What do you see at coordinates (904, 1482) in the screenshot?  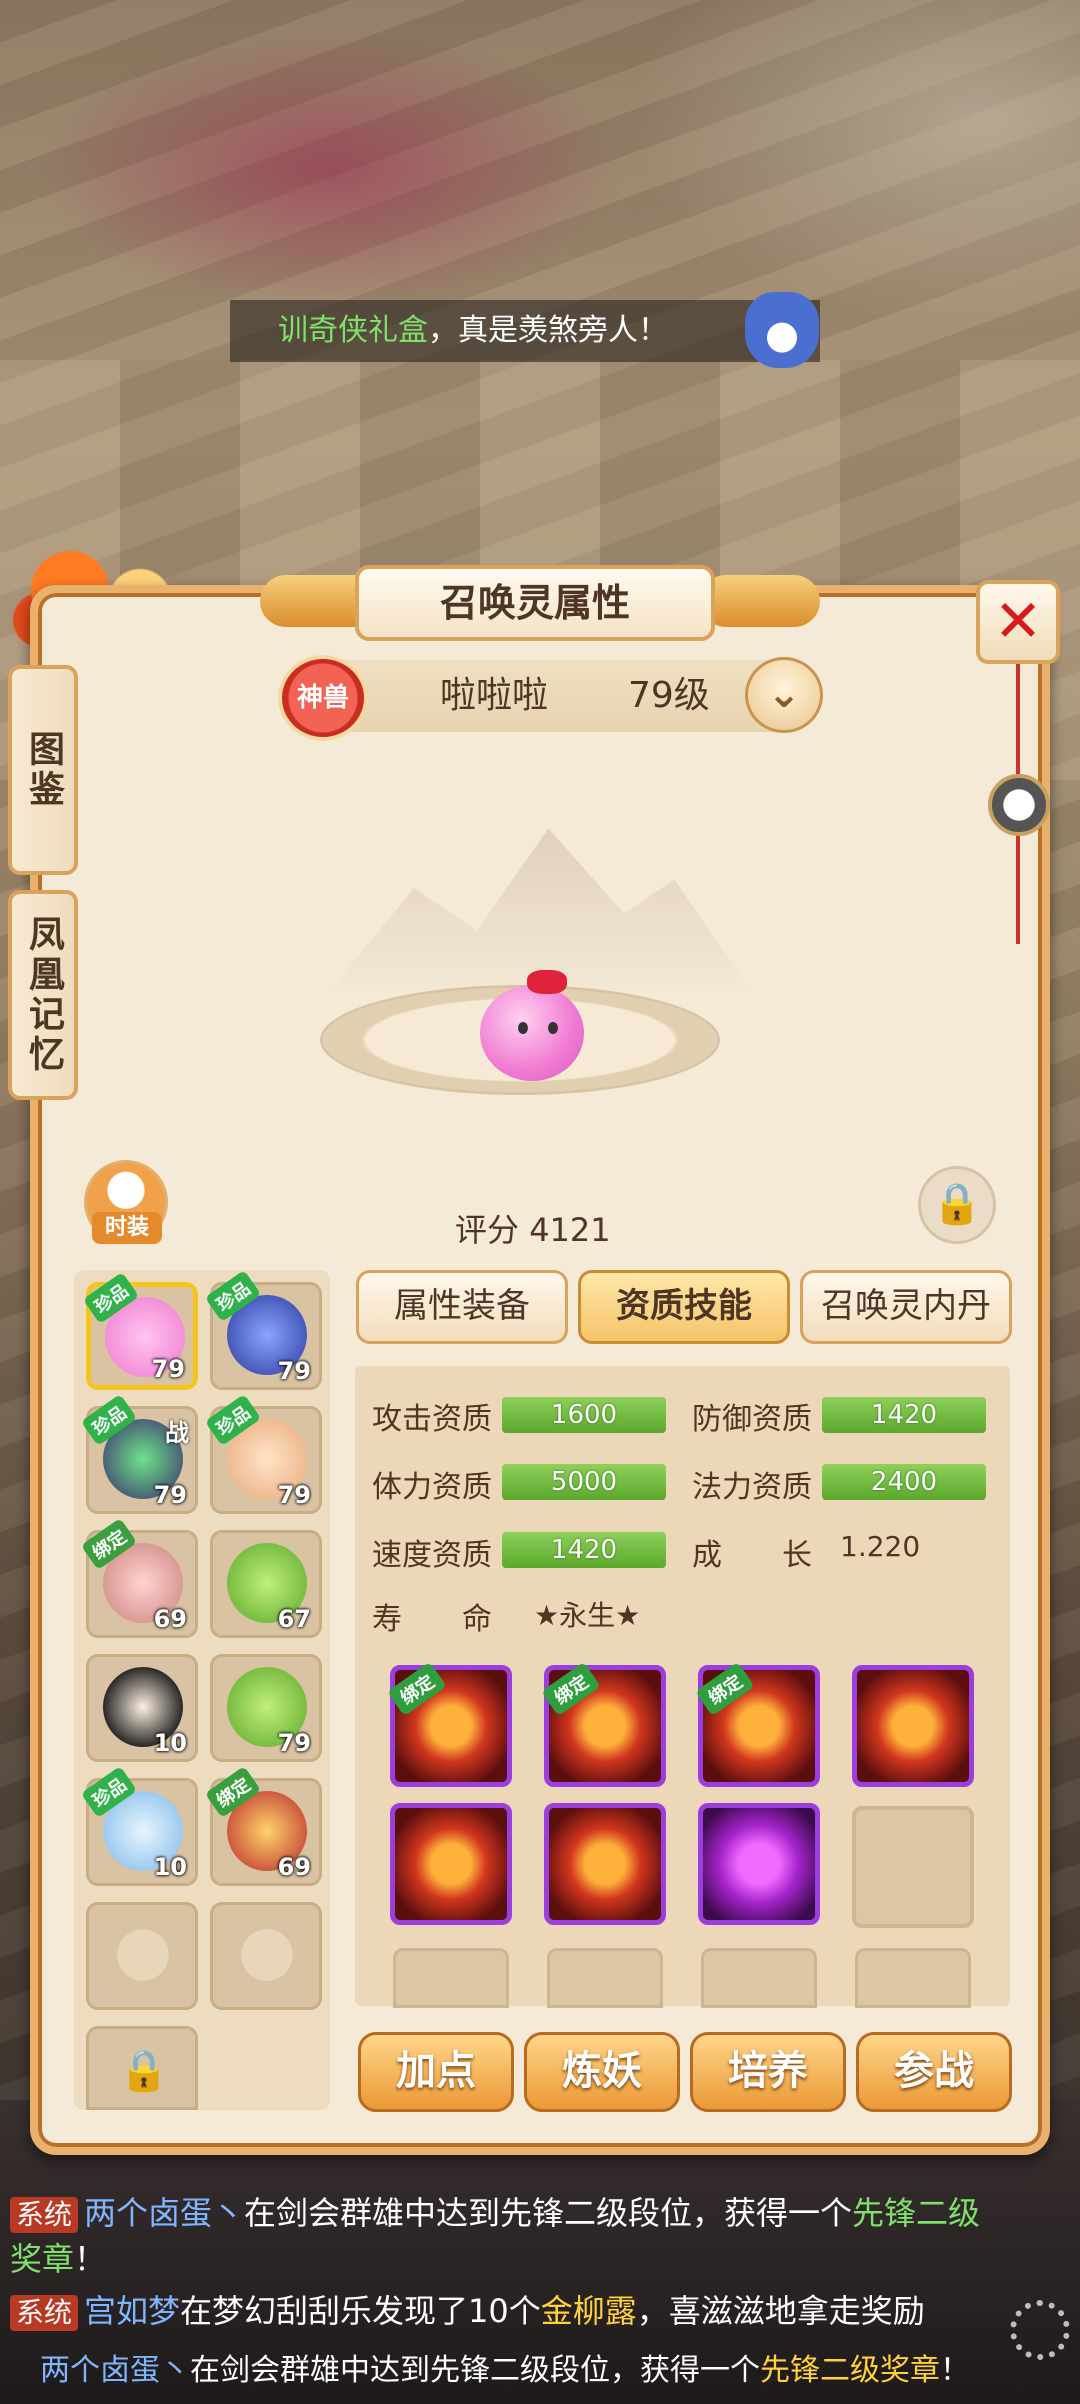 I see `mp-value: 2400` at bounding box center [904, 1482].